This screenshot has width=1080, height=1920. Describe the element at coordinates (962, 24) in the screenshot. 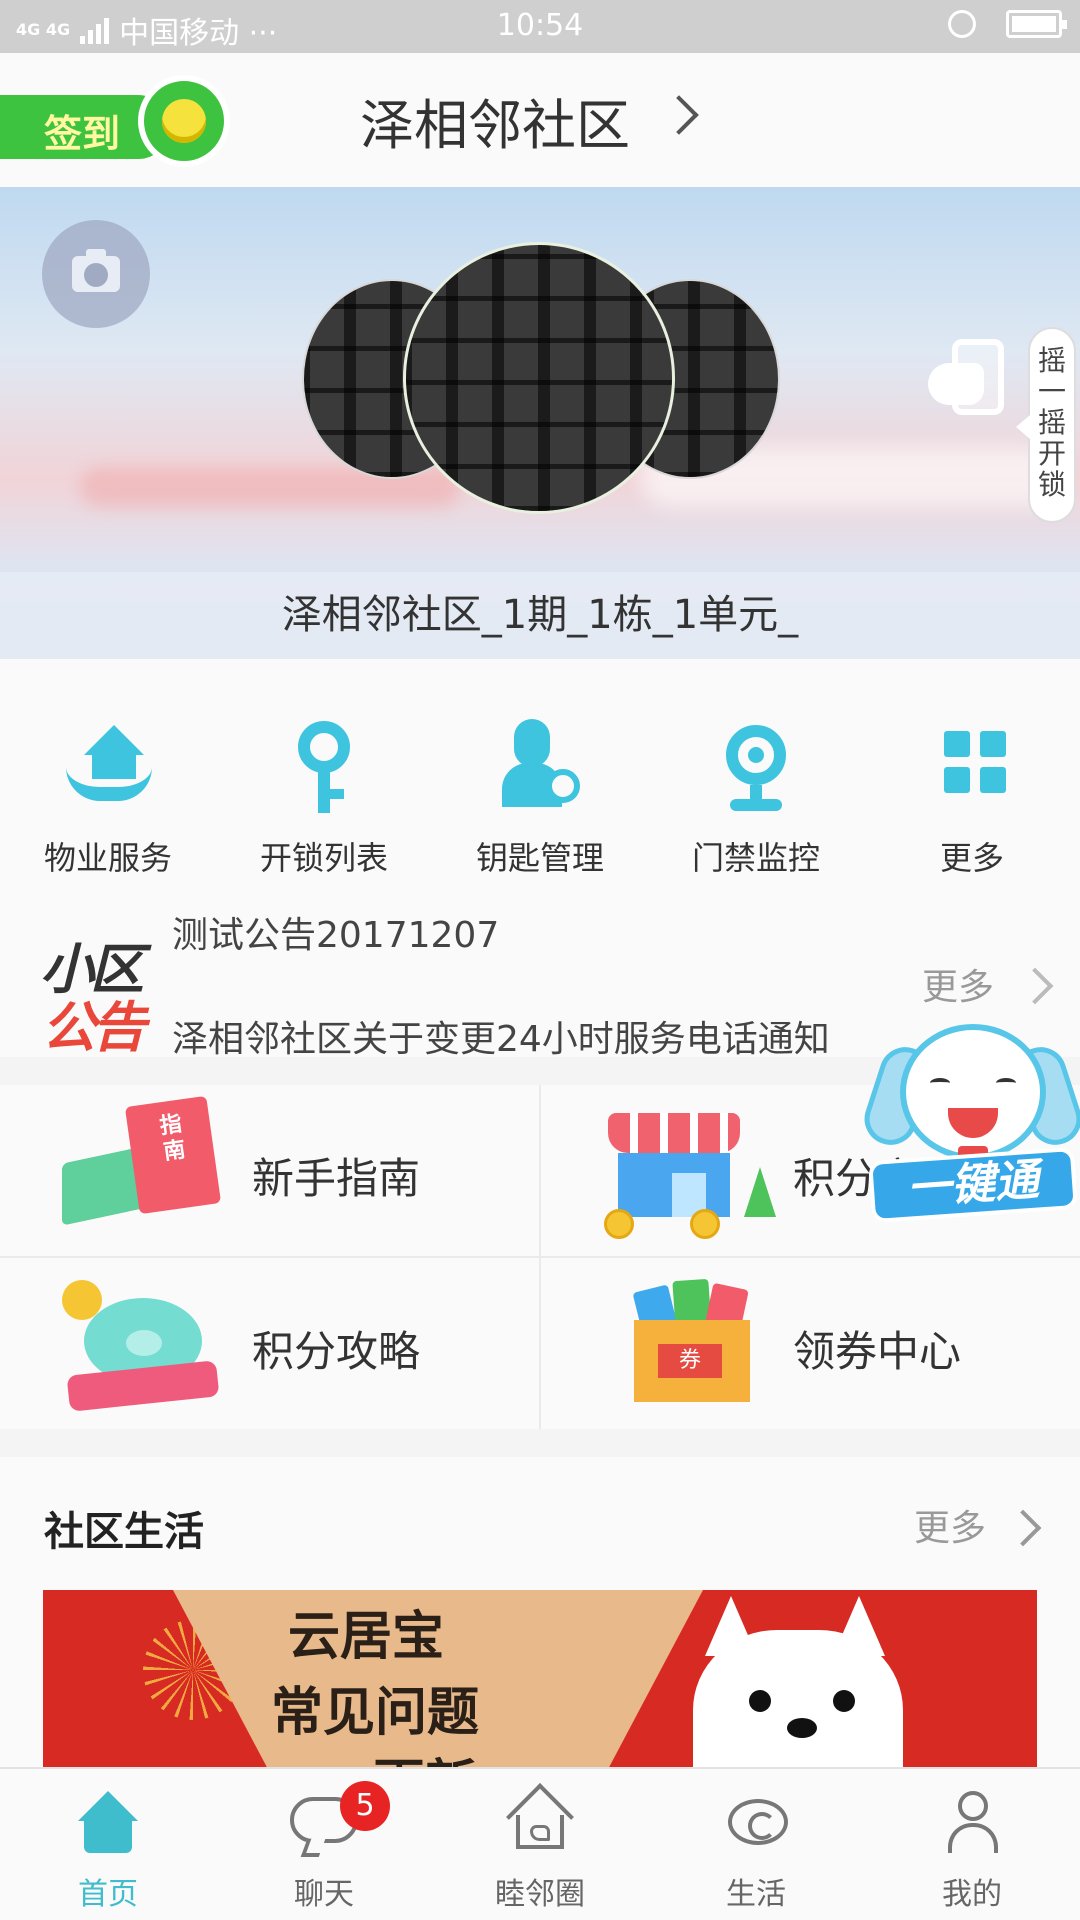

I see `alarm-icon` at that location.